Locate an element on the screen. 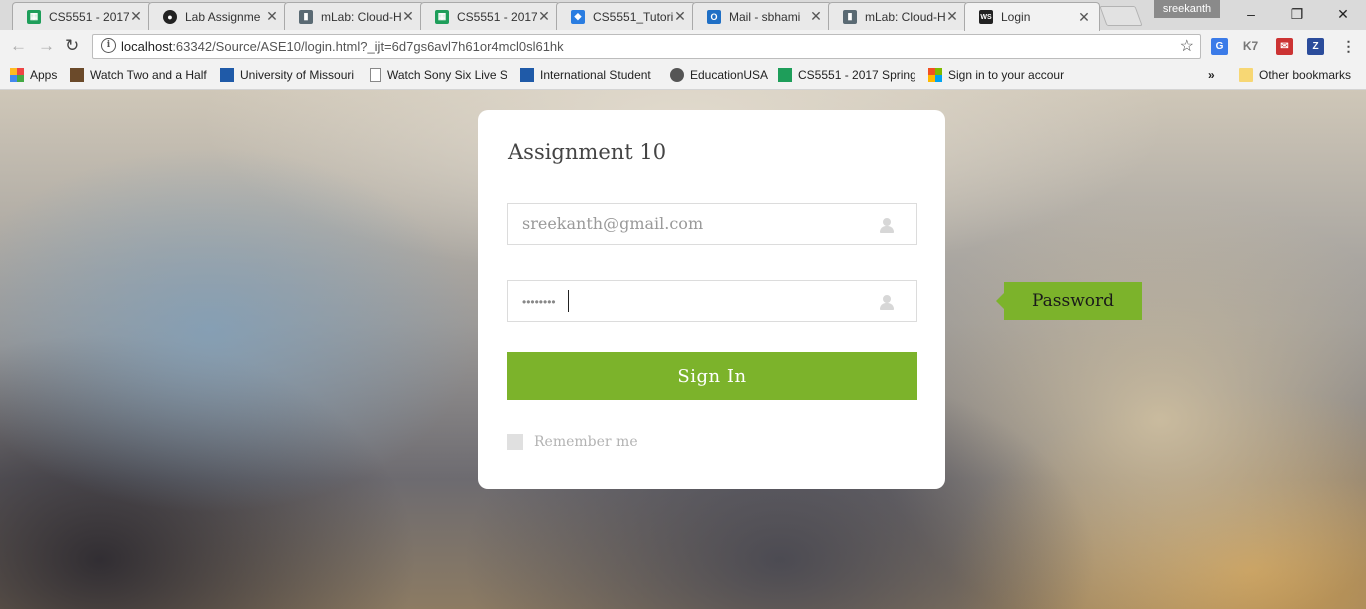  password-field: •••••••• is located at coordinates (712, 301).